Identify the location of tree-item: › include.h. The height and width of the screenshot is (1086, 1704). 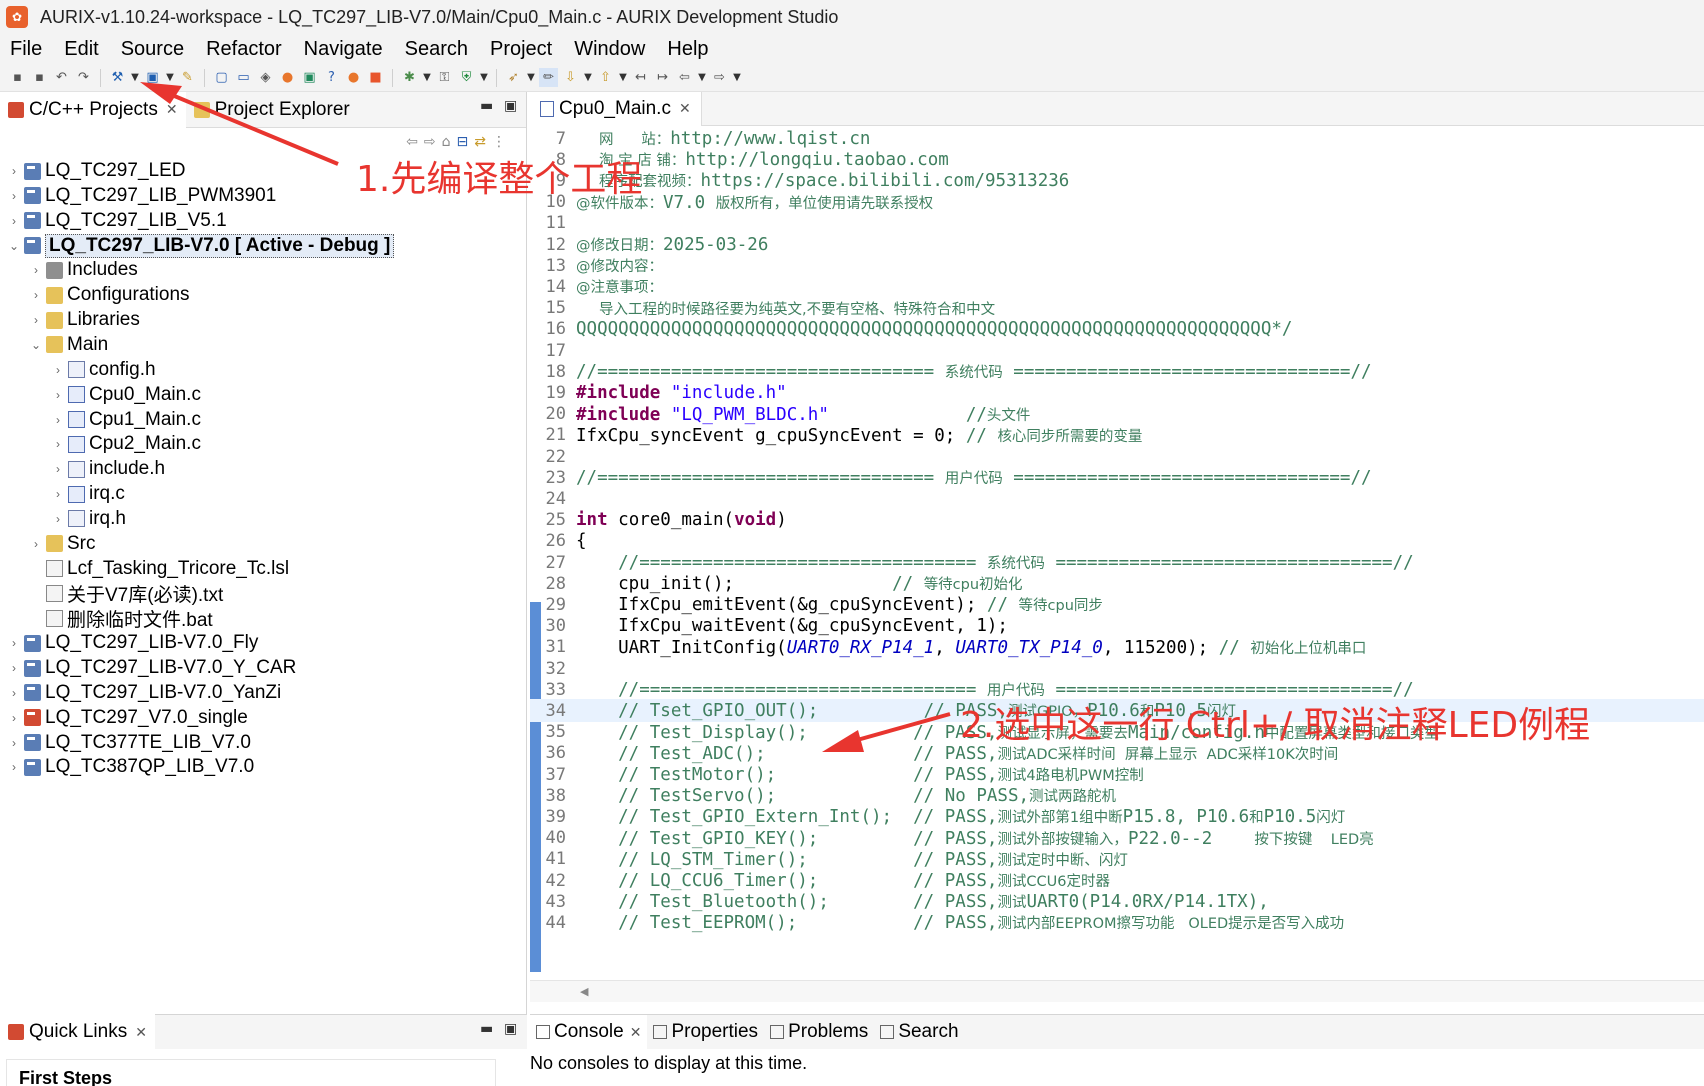
(107, 469).